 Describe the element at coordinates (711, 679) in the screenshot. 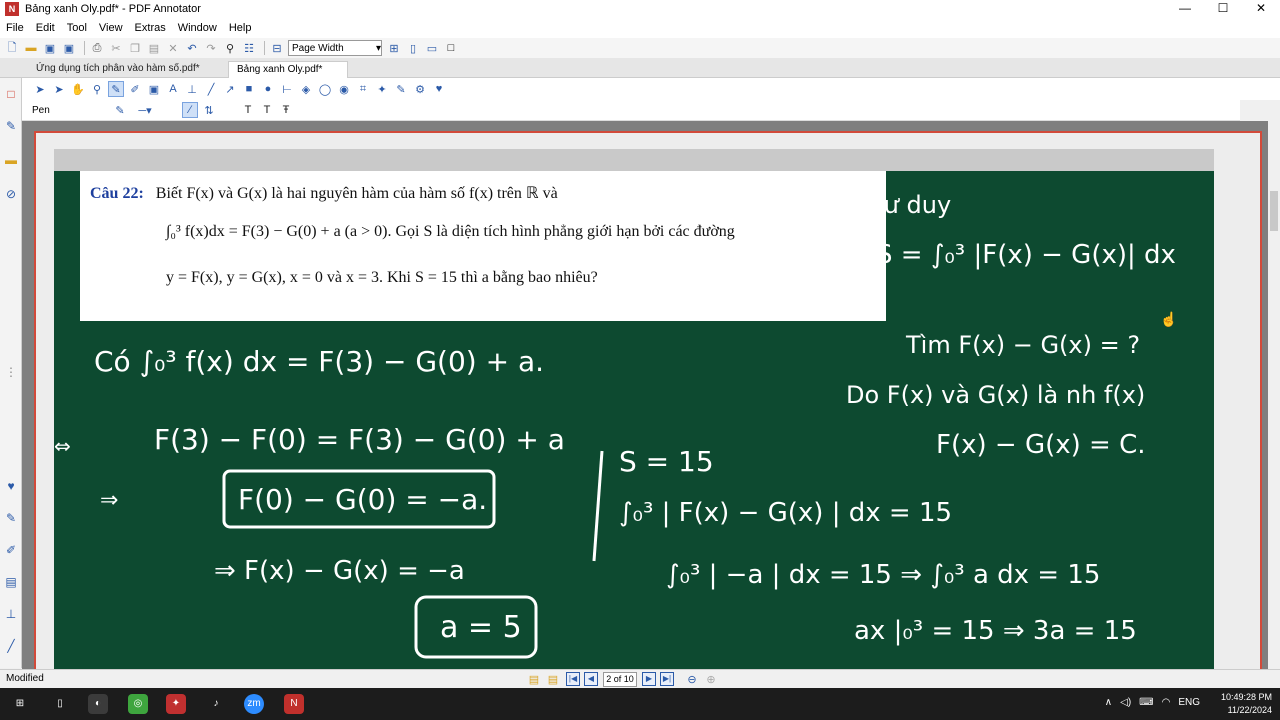

I see `forward-icon: ⊕` at that location.